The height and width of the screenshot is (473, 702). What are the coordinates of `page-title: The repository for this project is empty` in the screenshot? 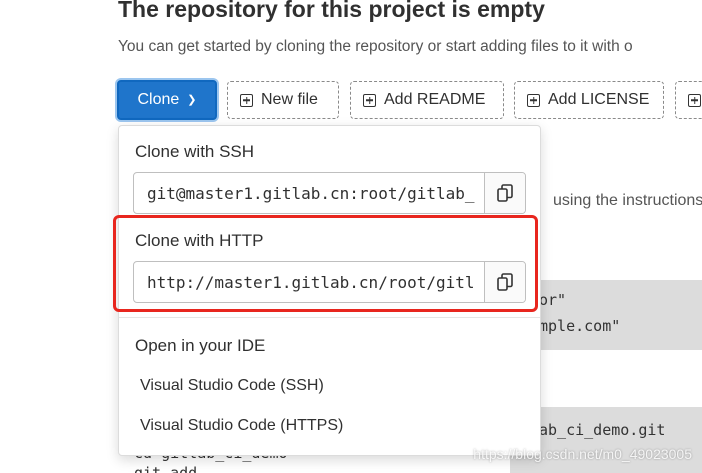 It's located at (331, 11).